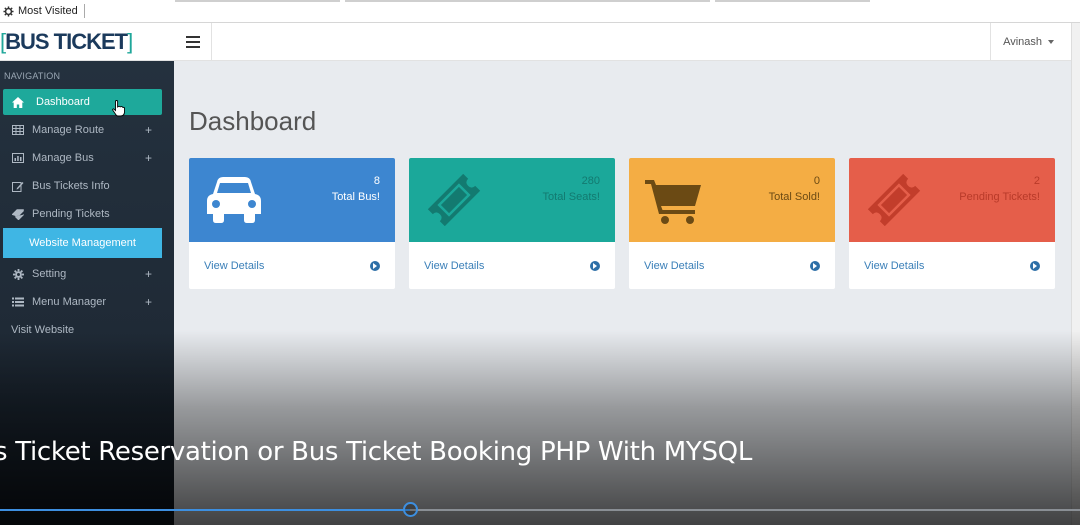  What do you see at coordinates (355, 197) in the screenshot?
I see `card-label: Total Bus!` at bounding box center [355, 197].